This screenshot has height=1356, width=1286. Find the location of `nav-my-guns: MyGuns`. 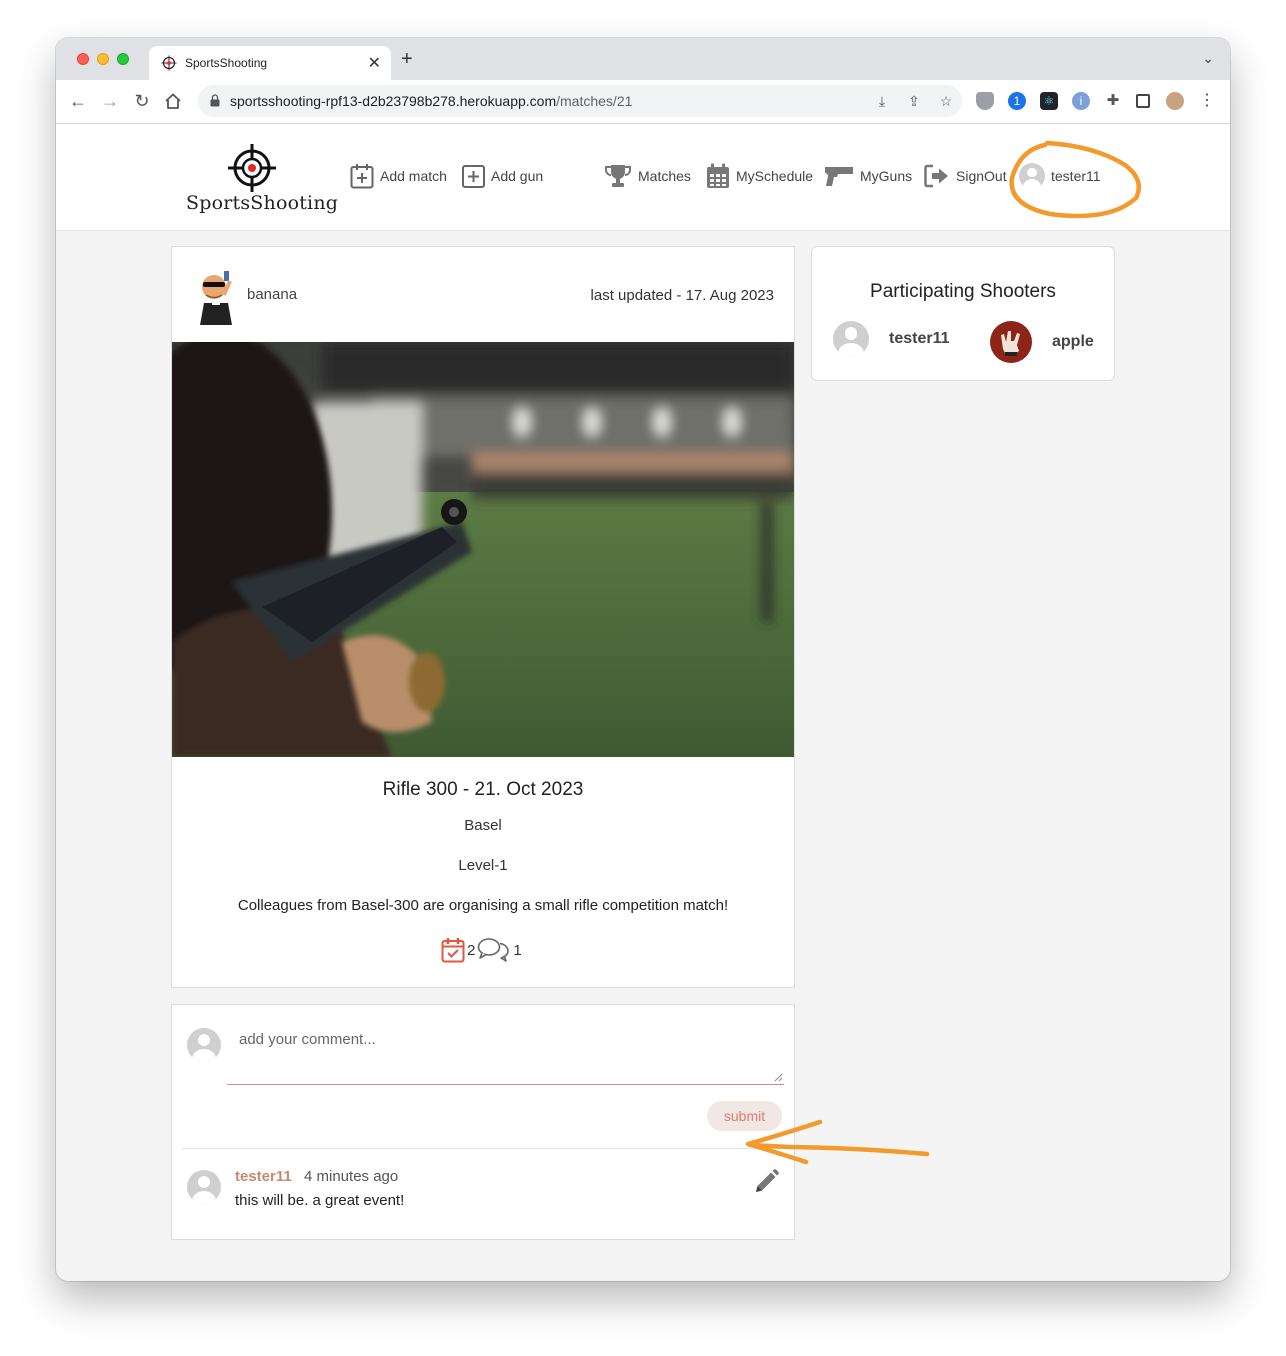

nav-my-guns: MyGuns is located at coordinates (868, 176).